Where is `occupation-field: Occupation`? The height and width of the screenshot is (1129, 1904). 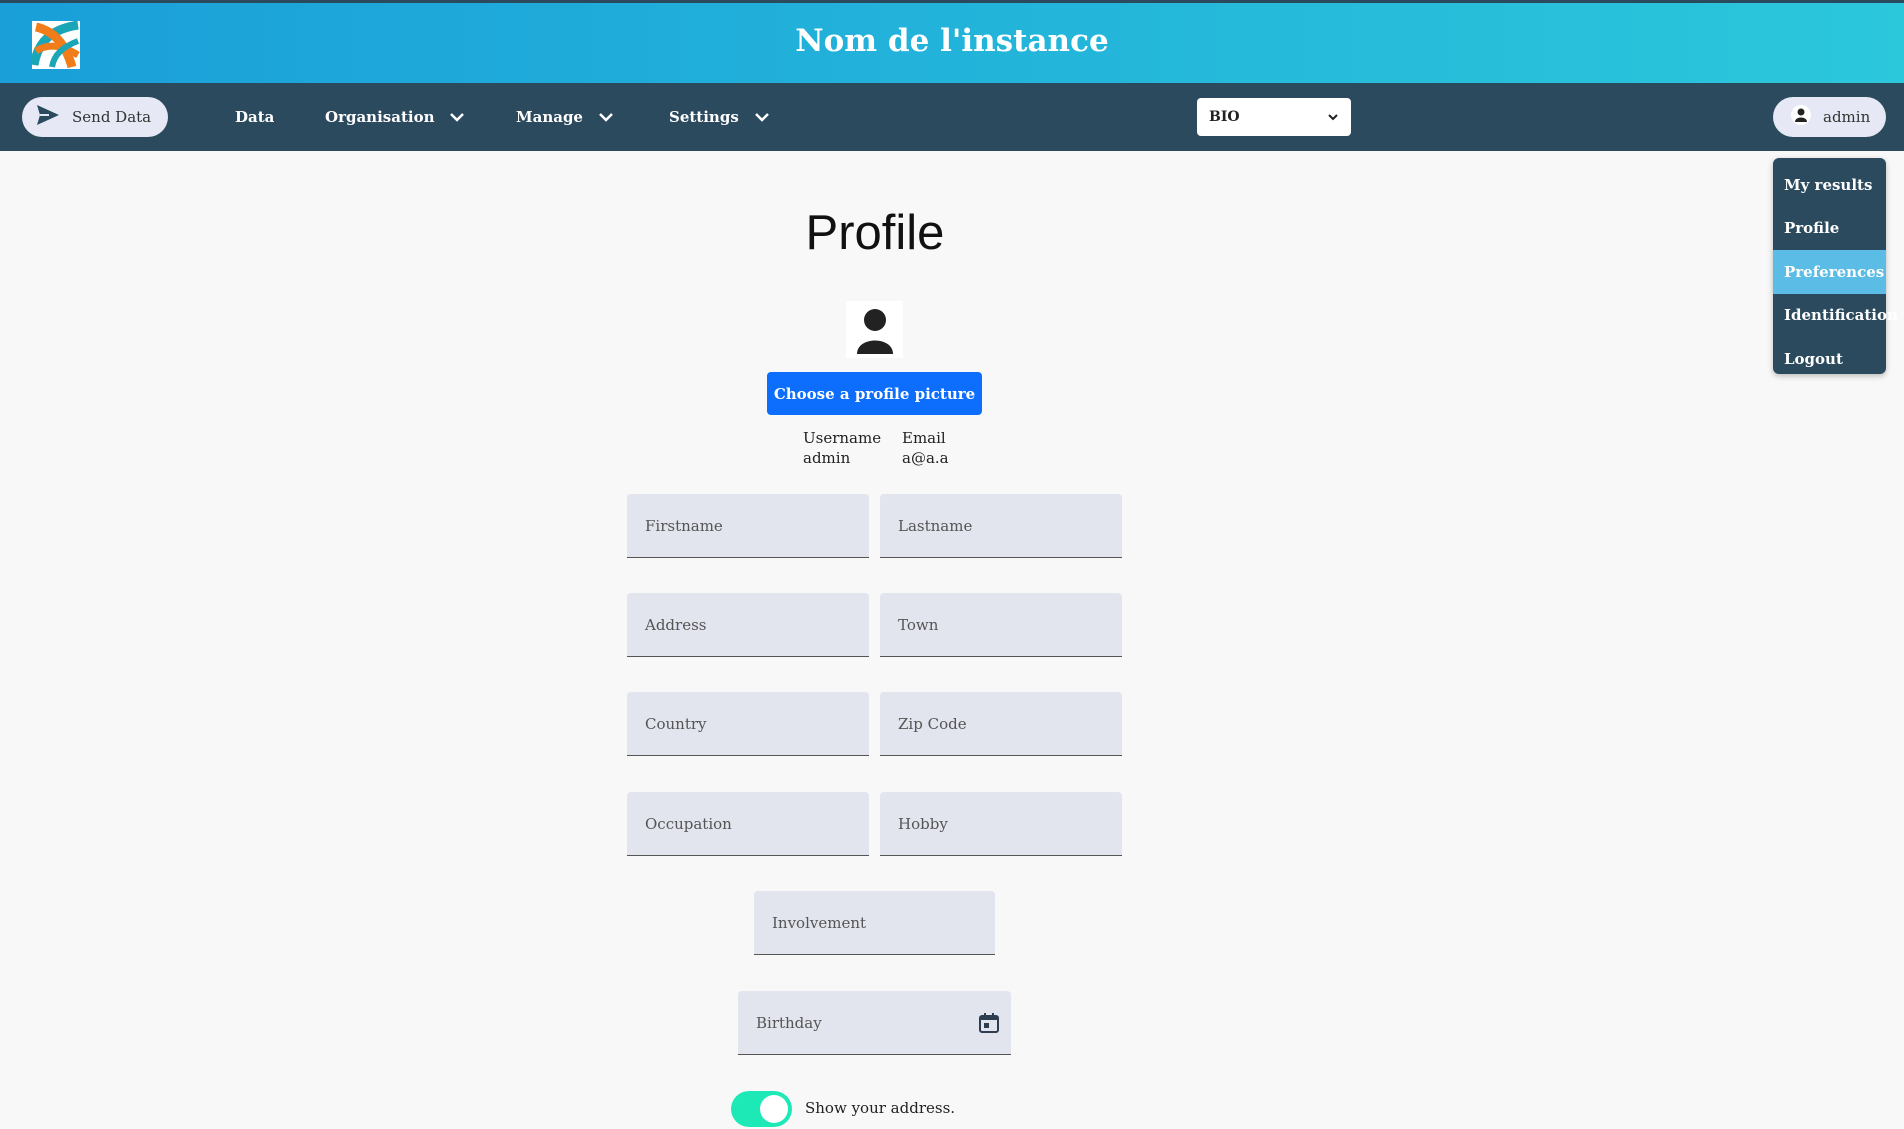 occupation-field: Occupation is located at coordinates (748, 824).